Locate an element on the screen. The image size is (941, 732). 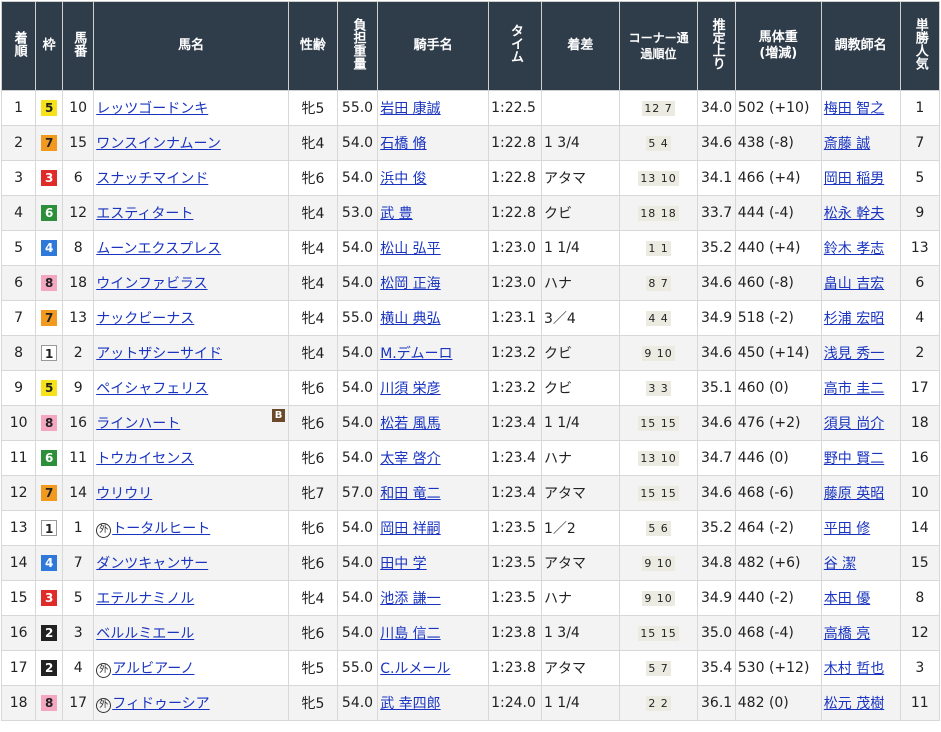
trainer-link: 須貝 尚介 is located at coordinates (854, 424).